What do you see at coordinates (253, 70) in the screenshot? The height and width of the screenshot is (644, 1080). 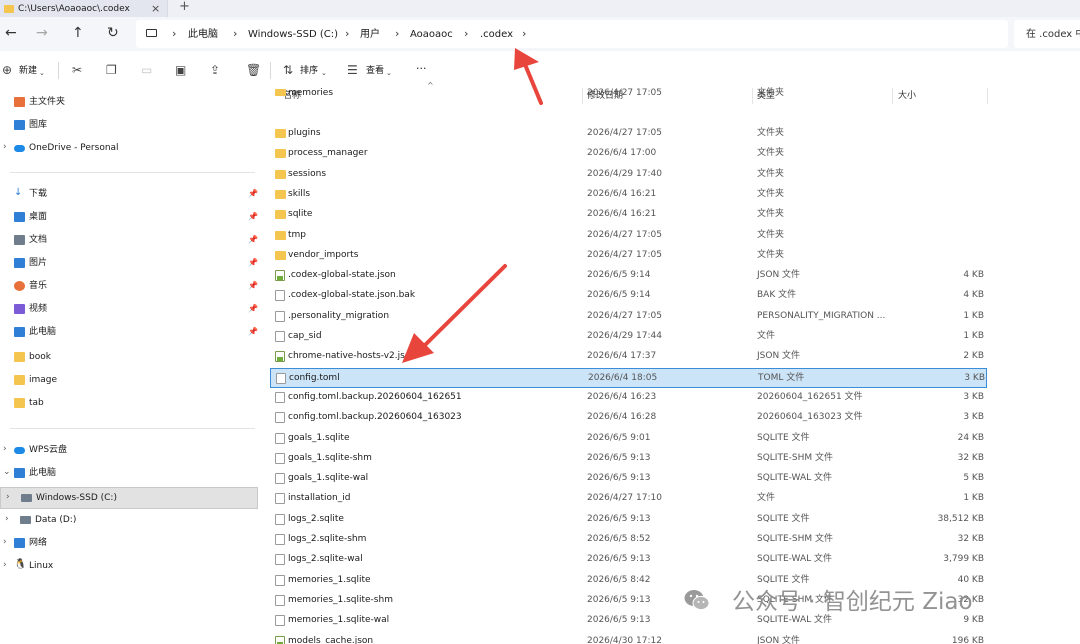 I see `delete-icon: 🗑` at bounding box center [253, 70].